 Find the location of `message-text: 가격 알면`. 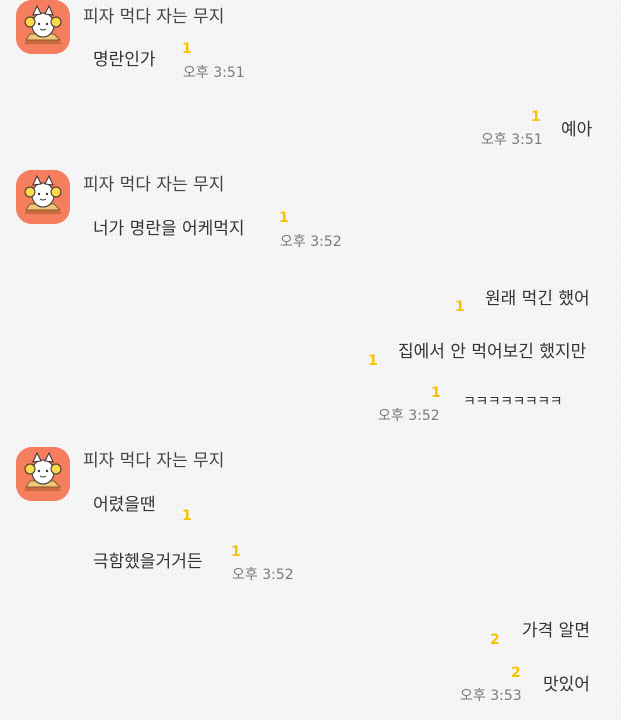

message-text: 가격 알면 is located at coordinates (556, 628).